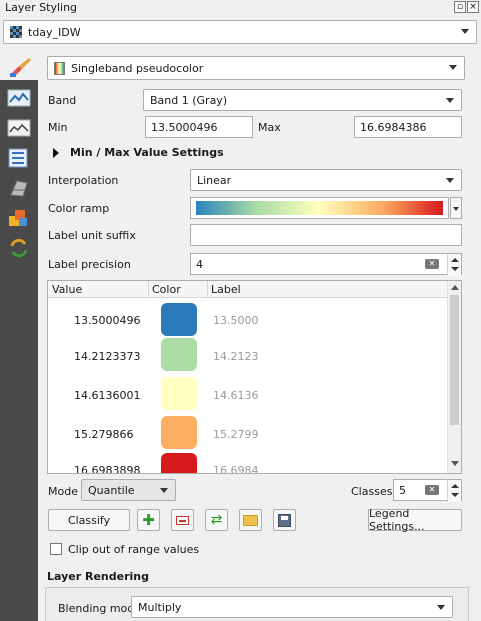 The image size is (481, 621). I want to click on refresh-icon: ⇄, so click(216, 520).